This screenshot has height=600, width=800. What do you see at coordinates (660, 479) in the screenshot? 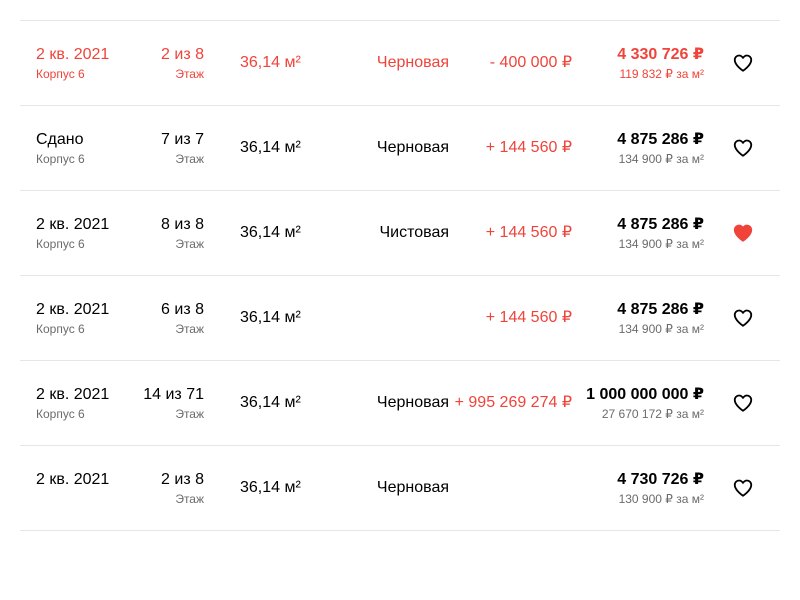
I see `price-value: 4 730 726 ₽` at bounding box center [660, 479].